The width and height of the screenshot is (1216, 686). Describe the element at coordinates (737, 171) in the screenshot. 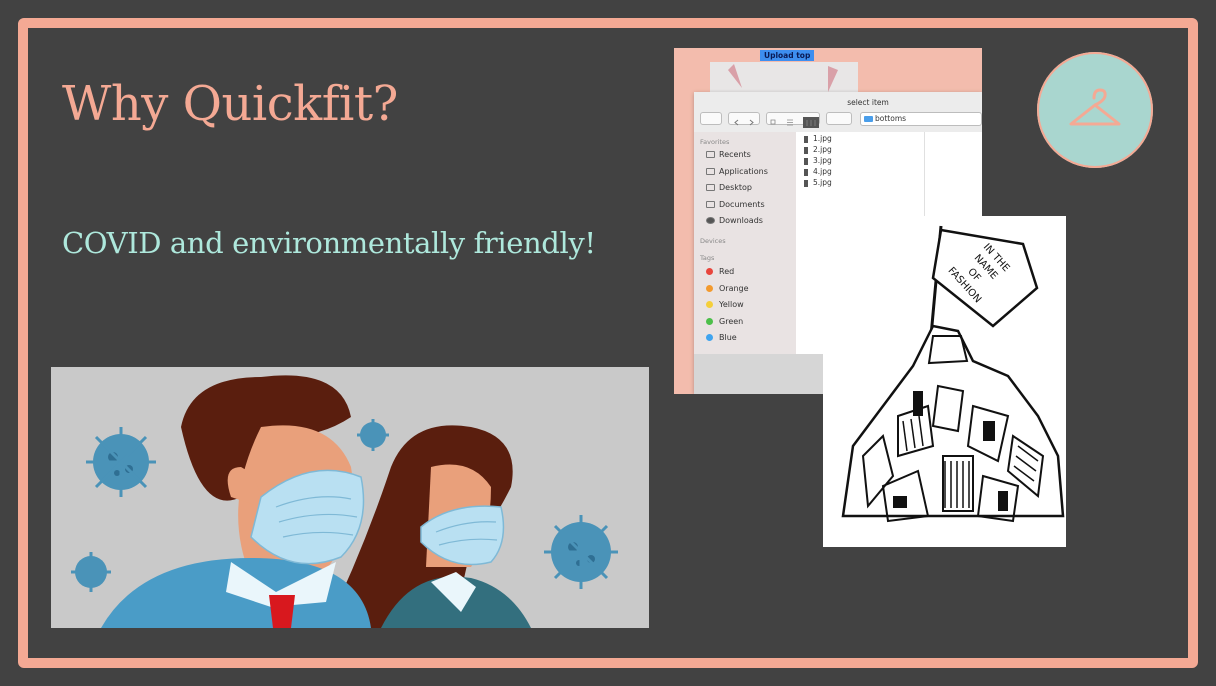

I see `sidebar-item-applications: Applications` at that location.